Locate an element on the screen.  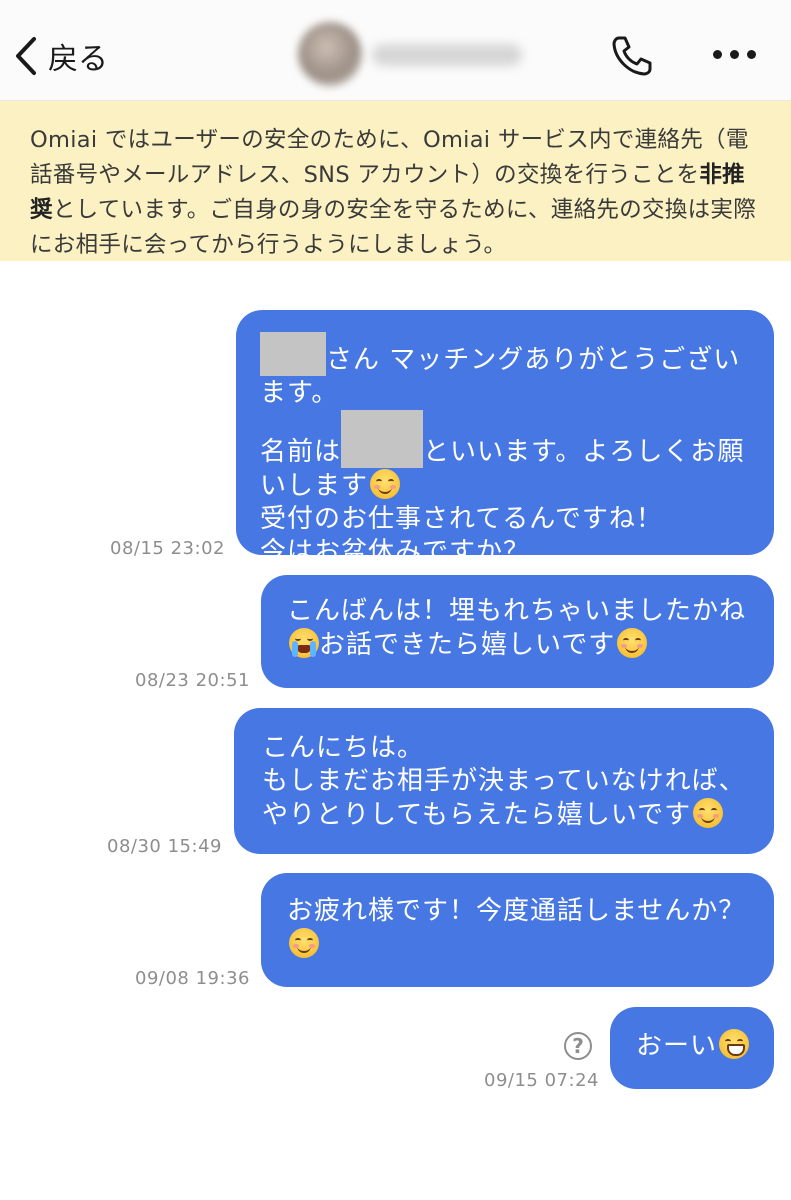
message-text: やりとりしてもらえたら嬉しいです is located at coordinates (477, 815).